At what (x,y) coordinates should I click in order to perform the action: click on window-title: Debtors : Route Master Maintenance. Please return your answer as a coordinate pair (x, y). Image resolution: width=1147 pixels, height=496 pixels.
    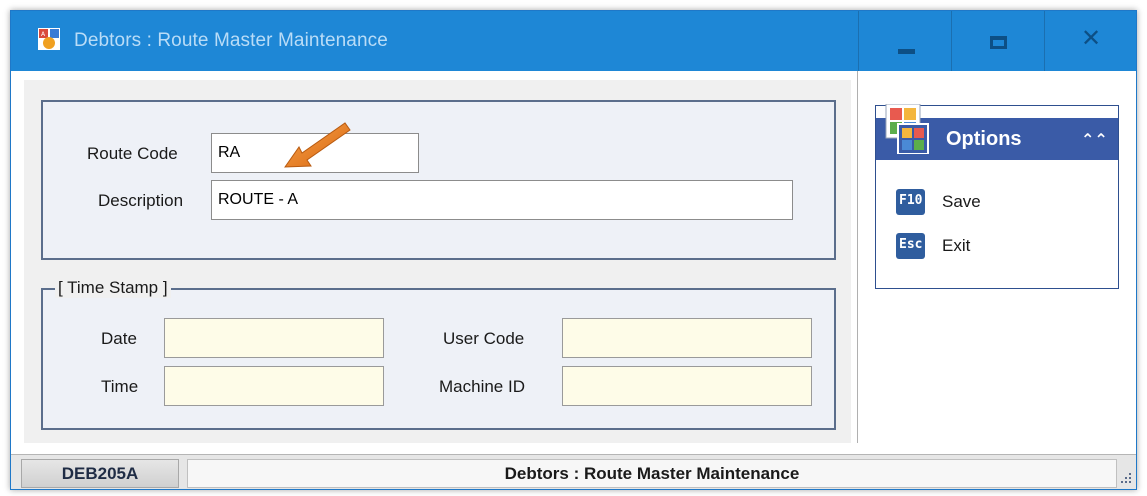
    Looking at the image, I should click on (231, 40).